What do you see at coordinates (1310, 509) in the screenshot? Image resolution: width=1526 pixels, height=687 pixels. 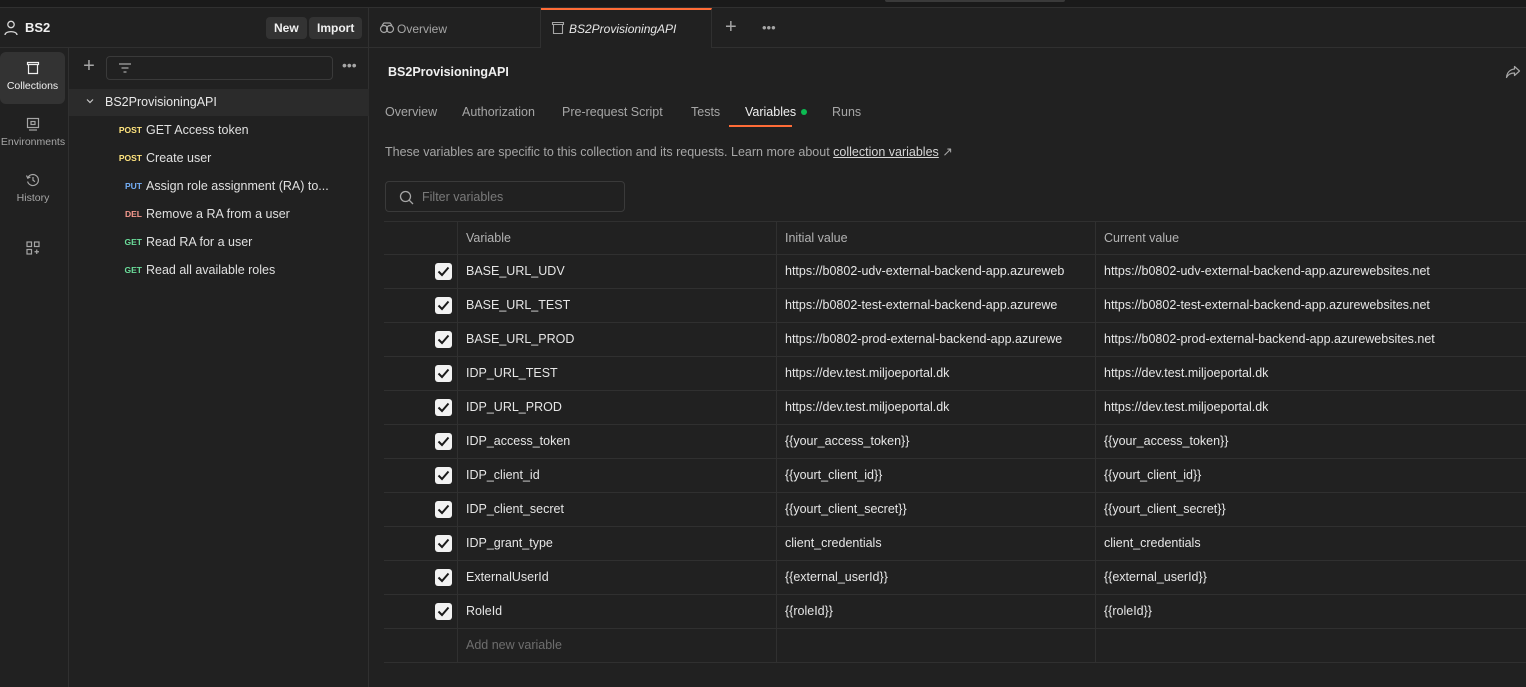 I see `current-value-cell: {{yourt_client_secret}}` at bounding box center [1310, 509].